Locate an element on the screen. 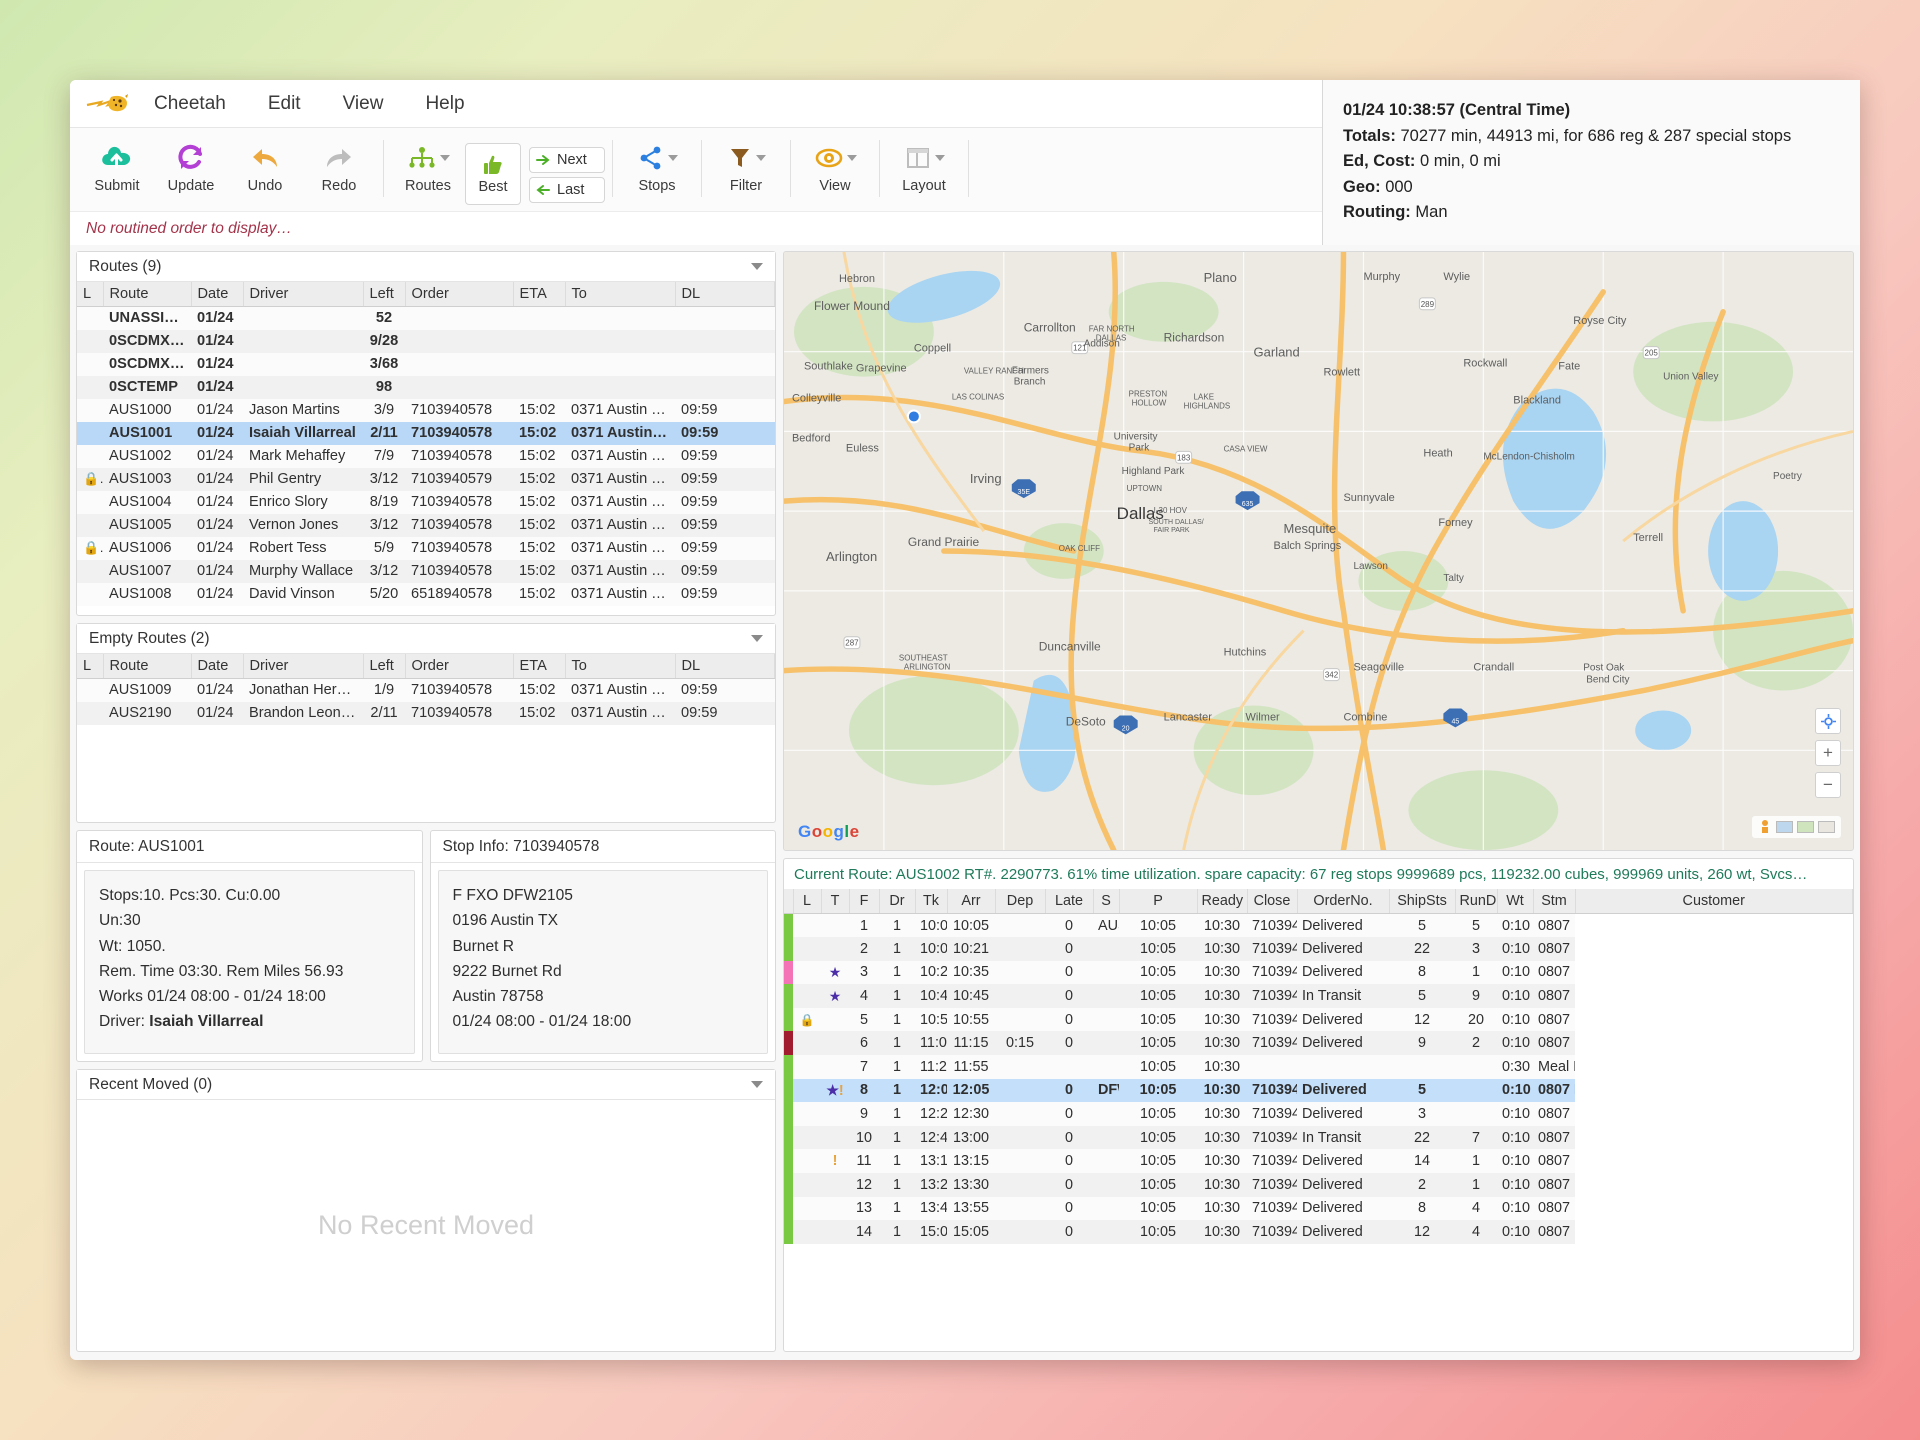 The width and height of the screenshot is (1920, 1440). map-layer-legend is located at coordinates (1796, 827).